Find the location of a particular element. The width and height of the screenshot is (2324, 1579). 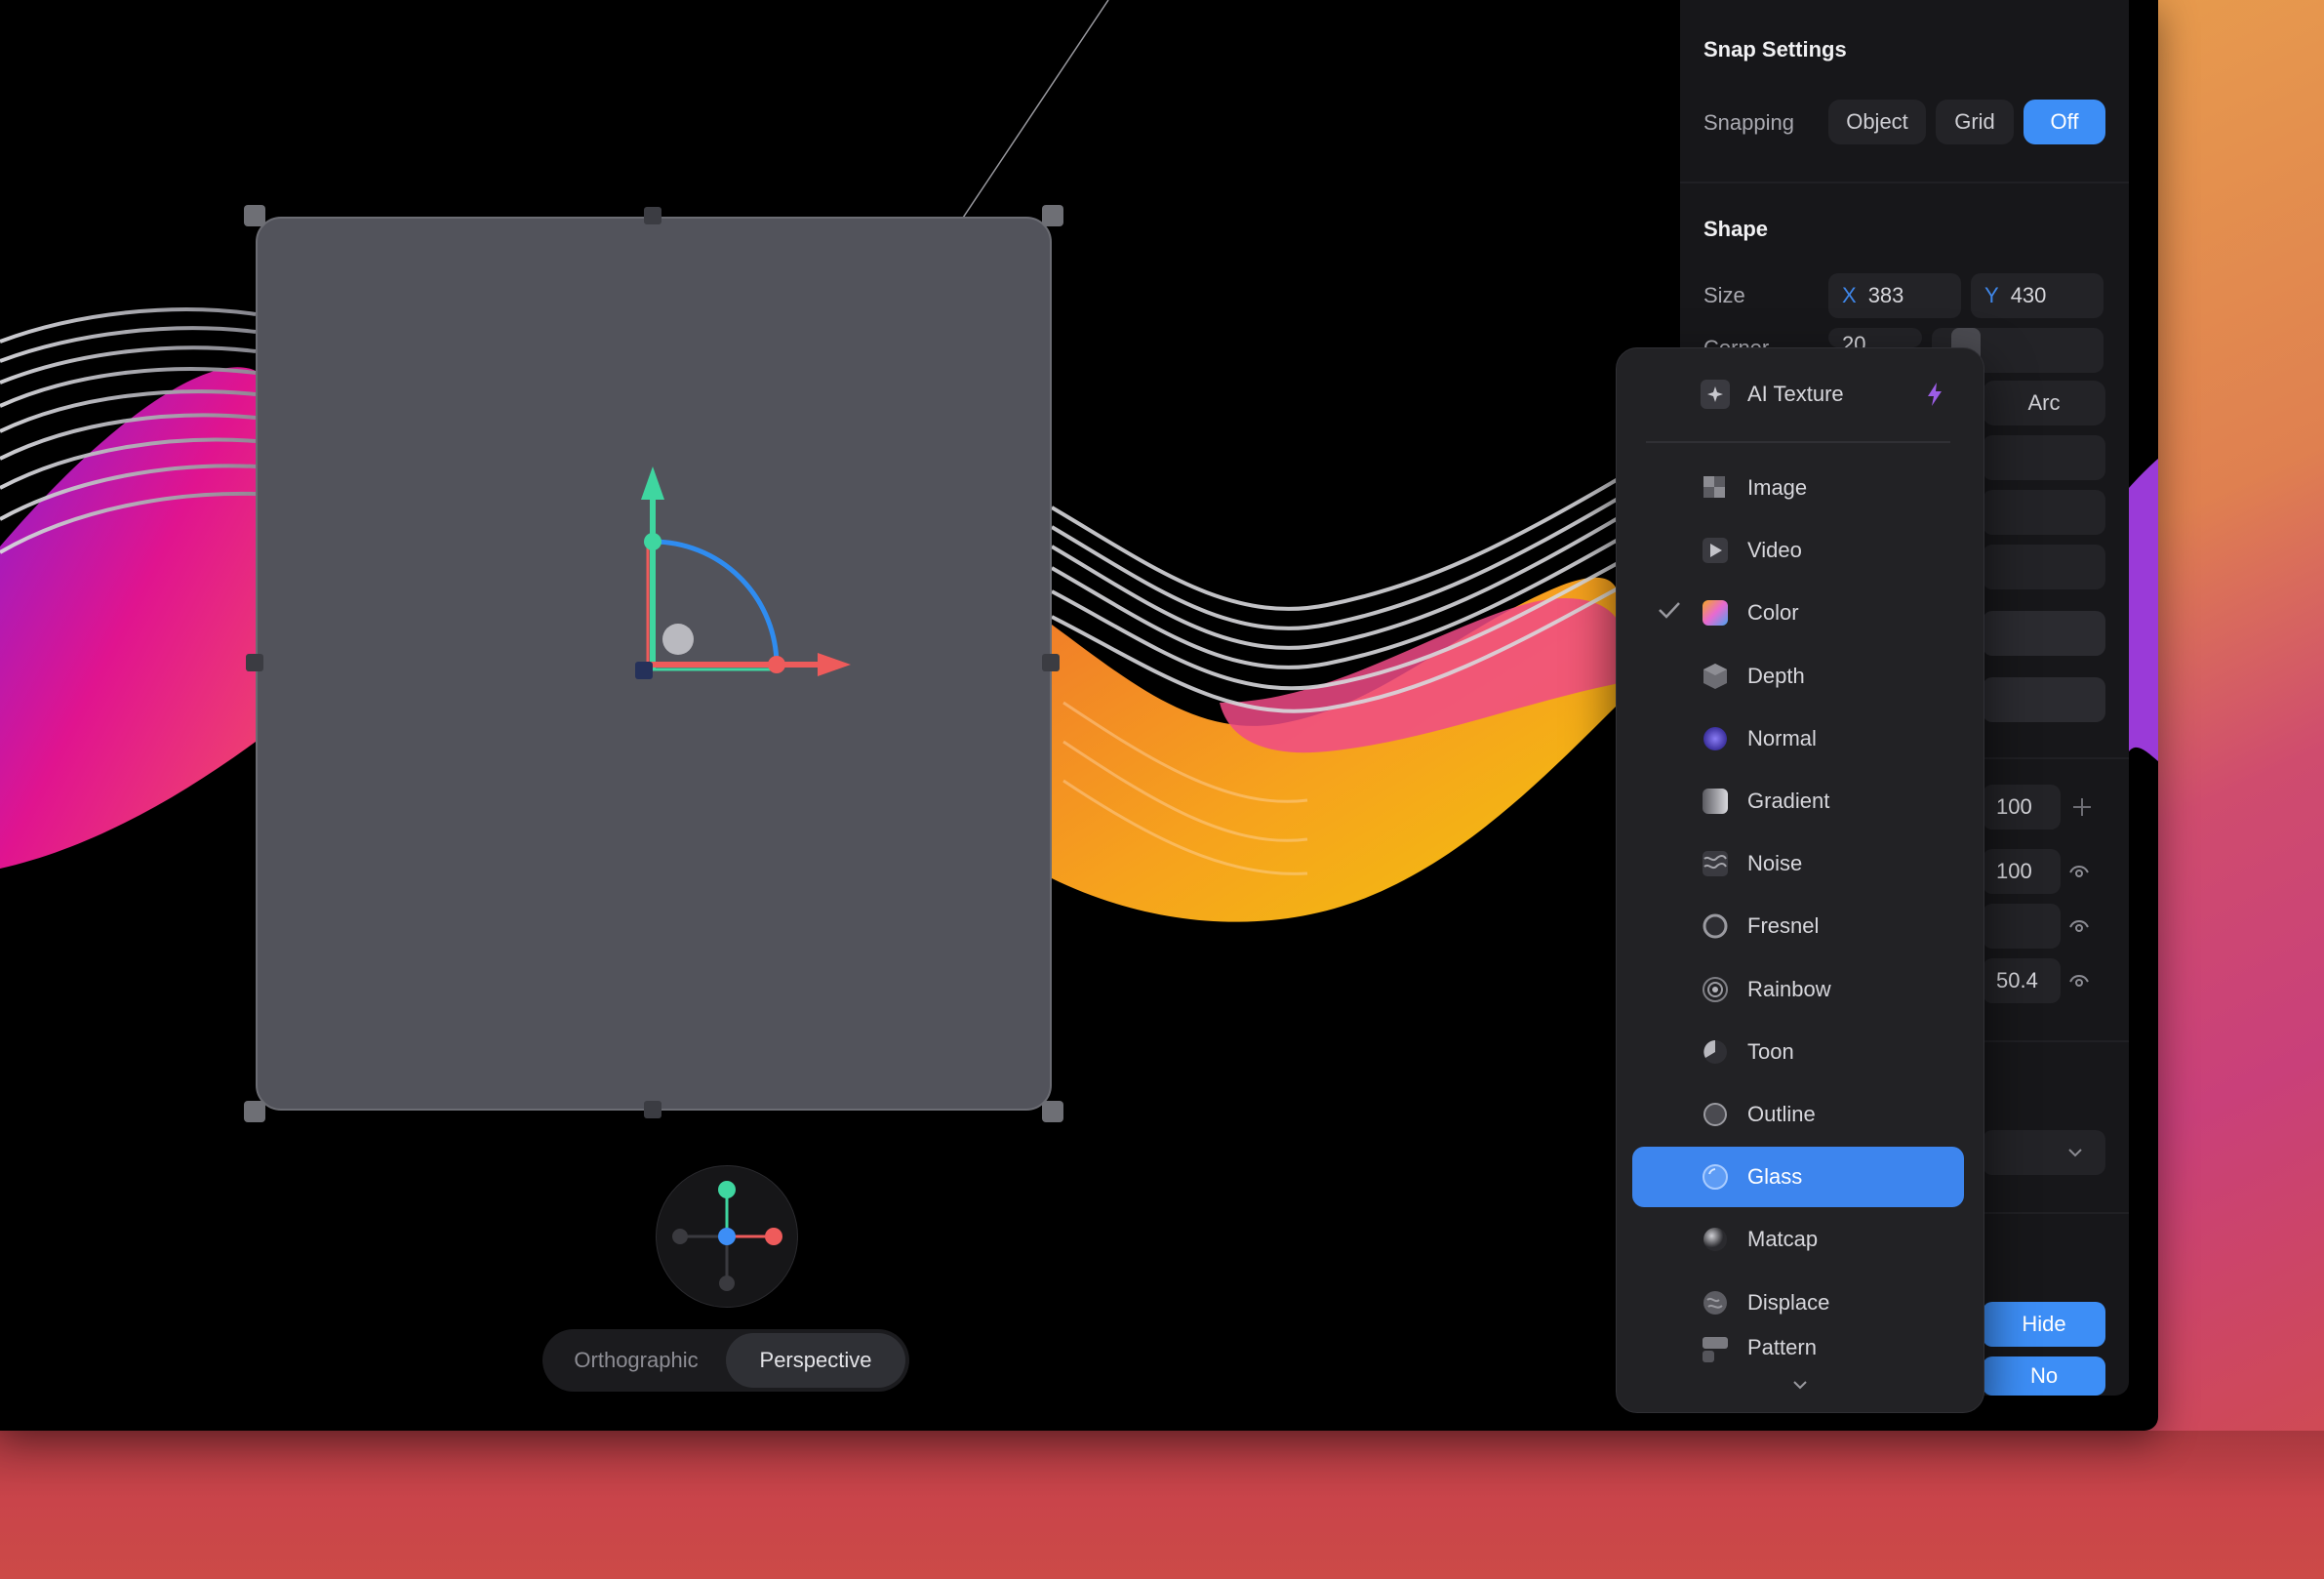

rainbow-icon is located at coordinates (1715, 990).